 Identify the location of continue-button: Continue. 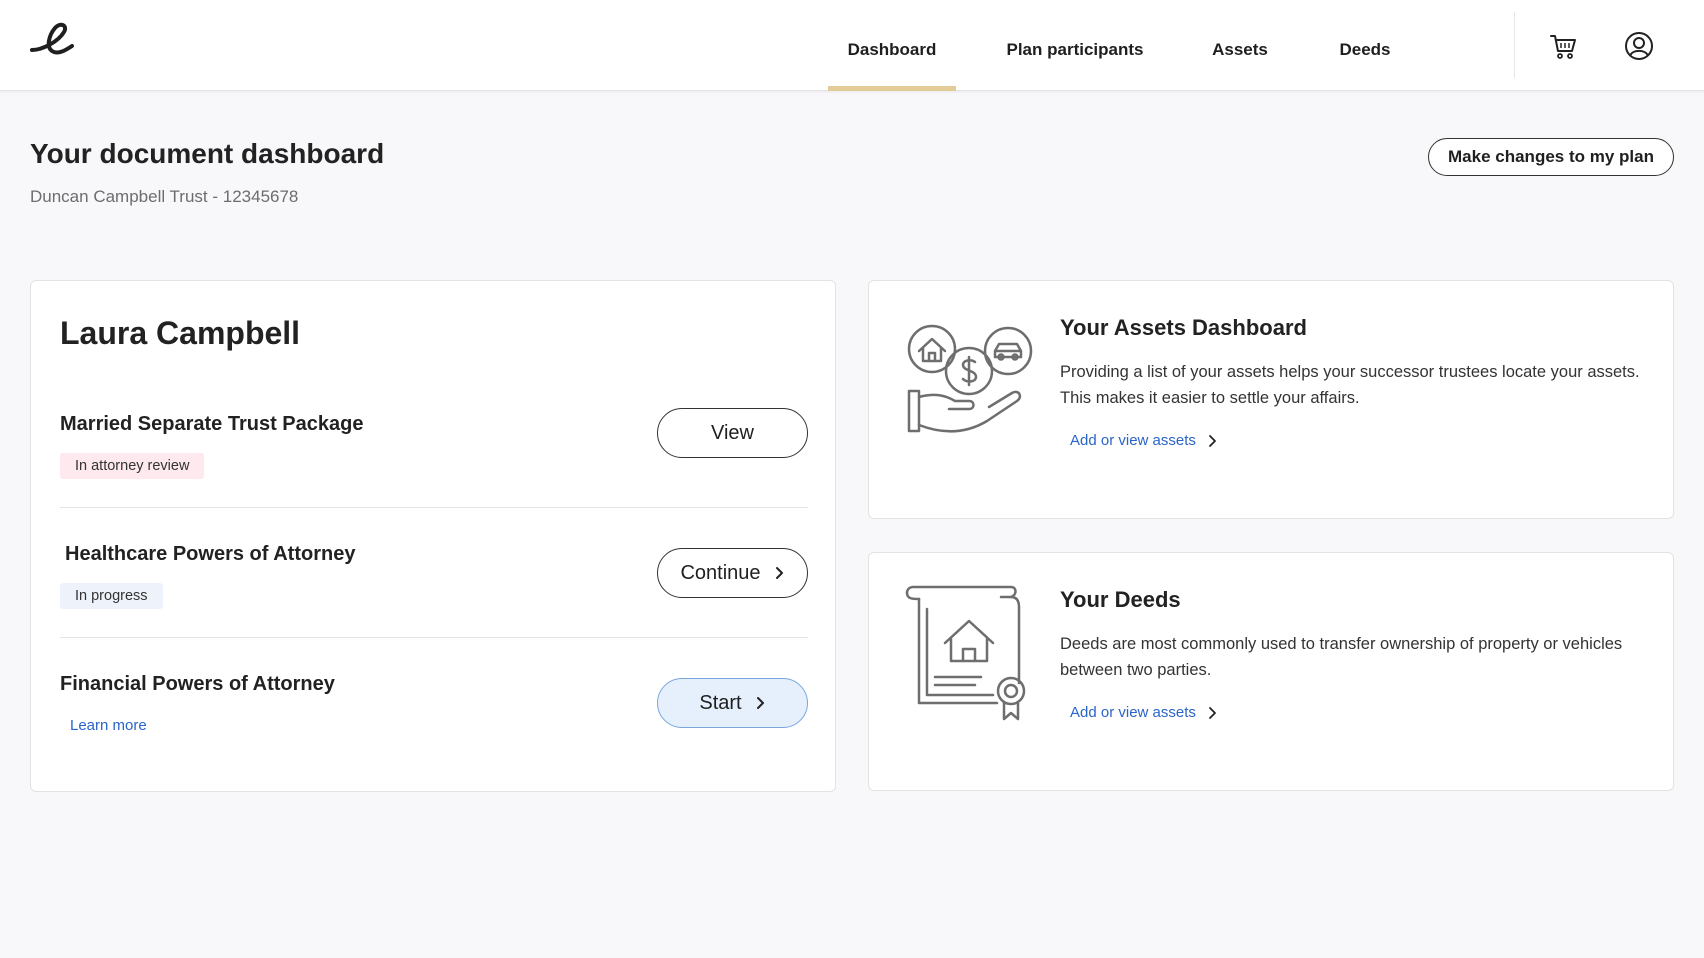
(732, 573).